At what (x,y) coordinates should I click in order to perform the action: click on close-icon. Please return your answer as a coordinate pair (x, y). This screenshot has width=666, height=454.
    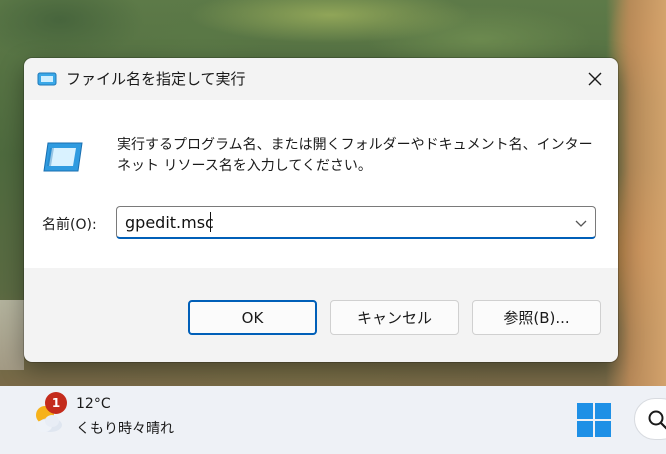
    Looking at the image, I should click on (595, 79).